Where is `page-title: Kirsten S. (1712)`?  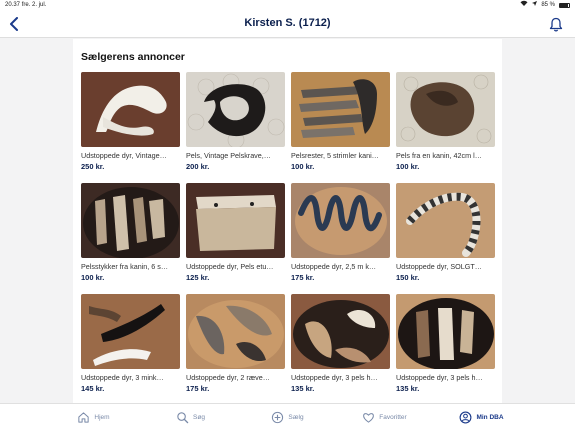
page-title: Kirsten S. (1712) is located at coordinates (287, 23).